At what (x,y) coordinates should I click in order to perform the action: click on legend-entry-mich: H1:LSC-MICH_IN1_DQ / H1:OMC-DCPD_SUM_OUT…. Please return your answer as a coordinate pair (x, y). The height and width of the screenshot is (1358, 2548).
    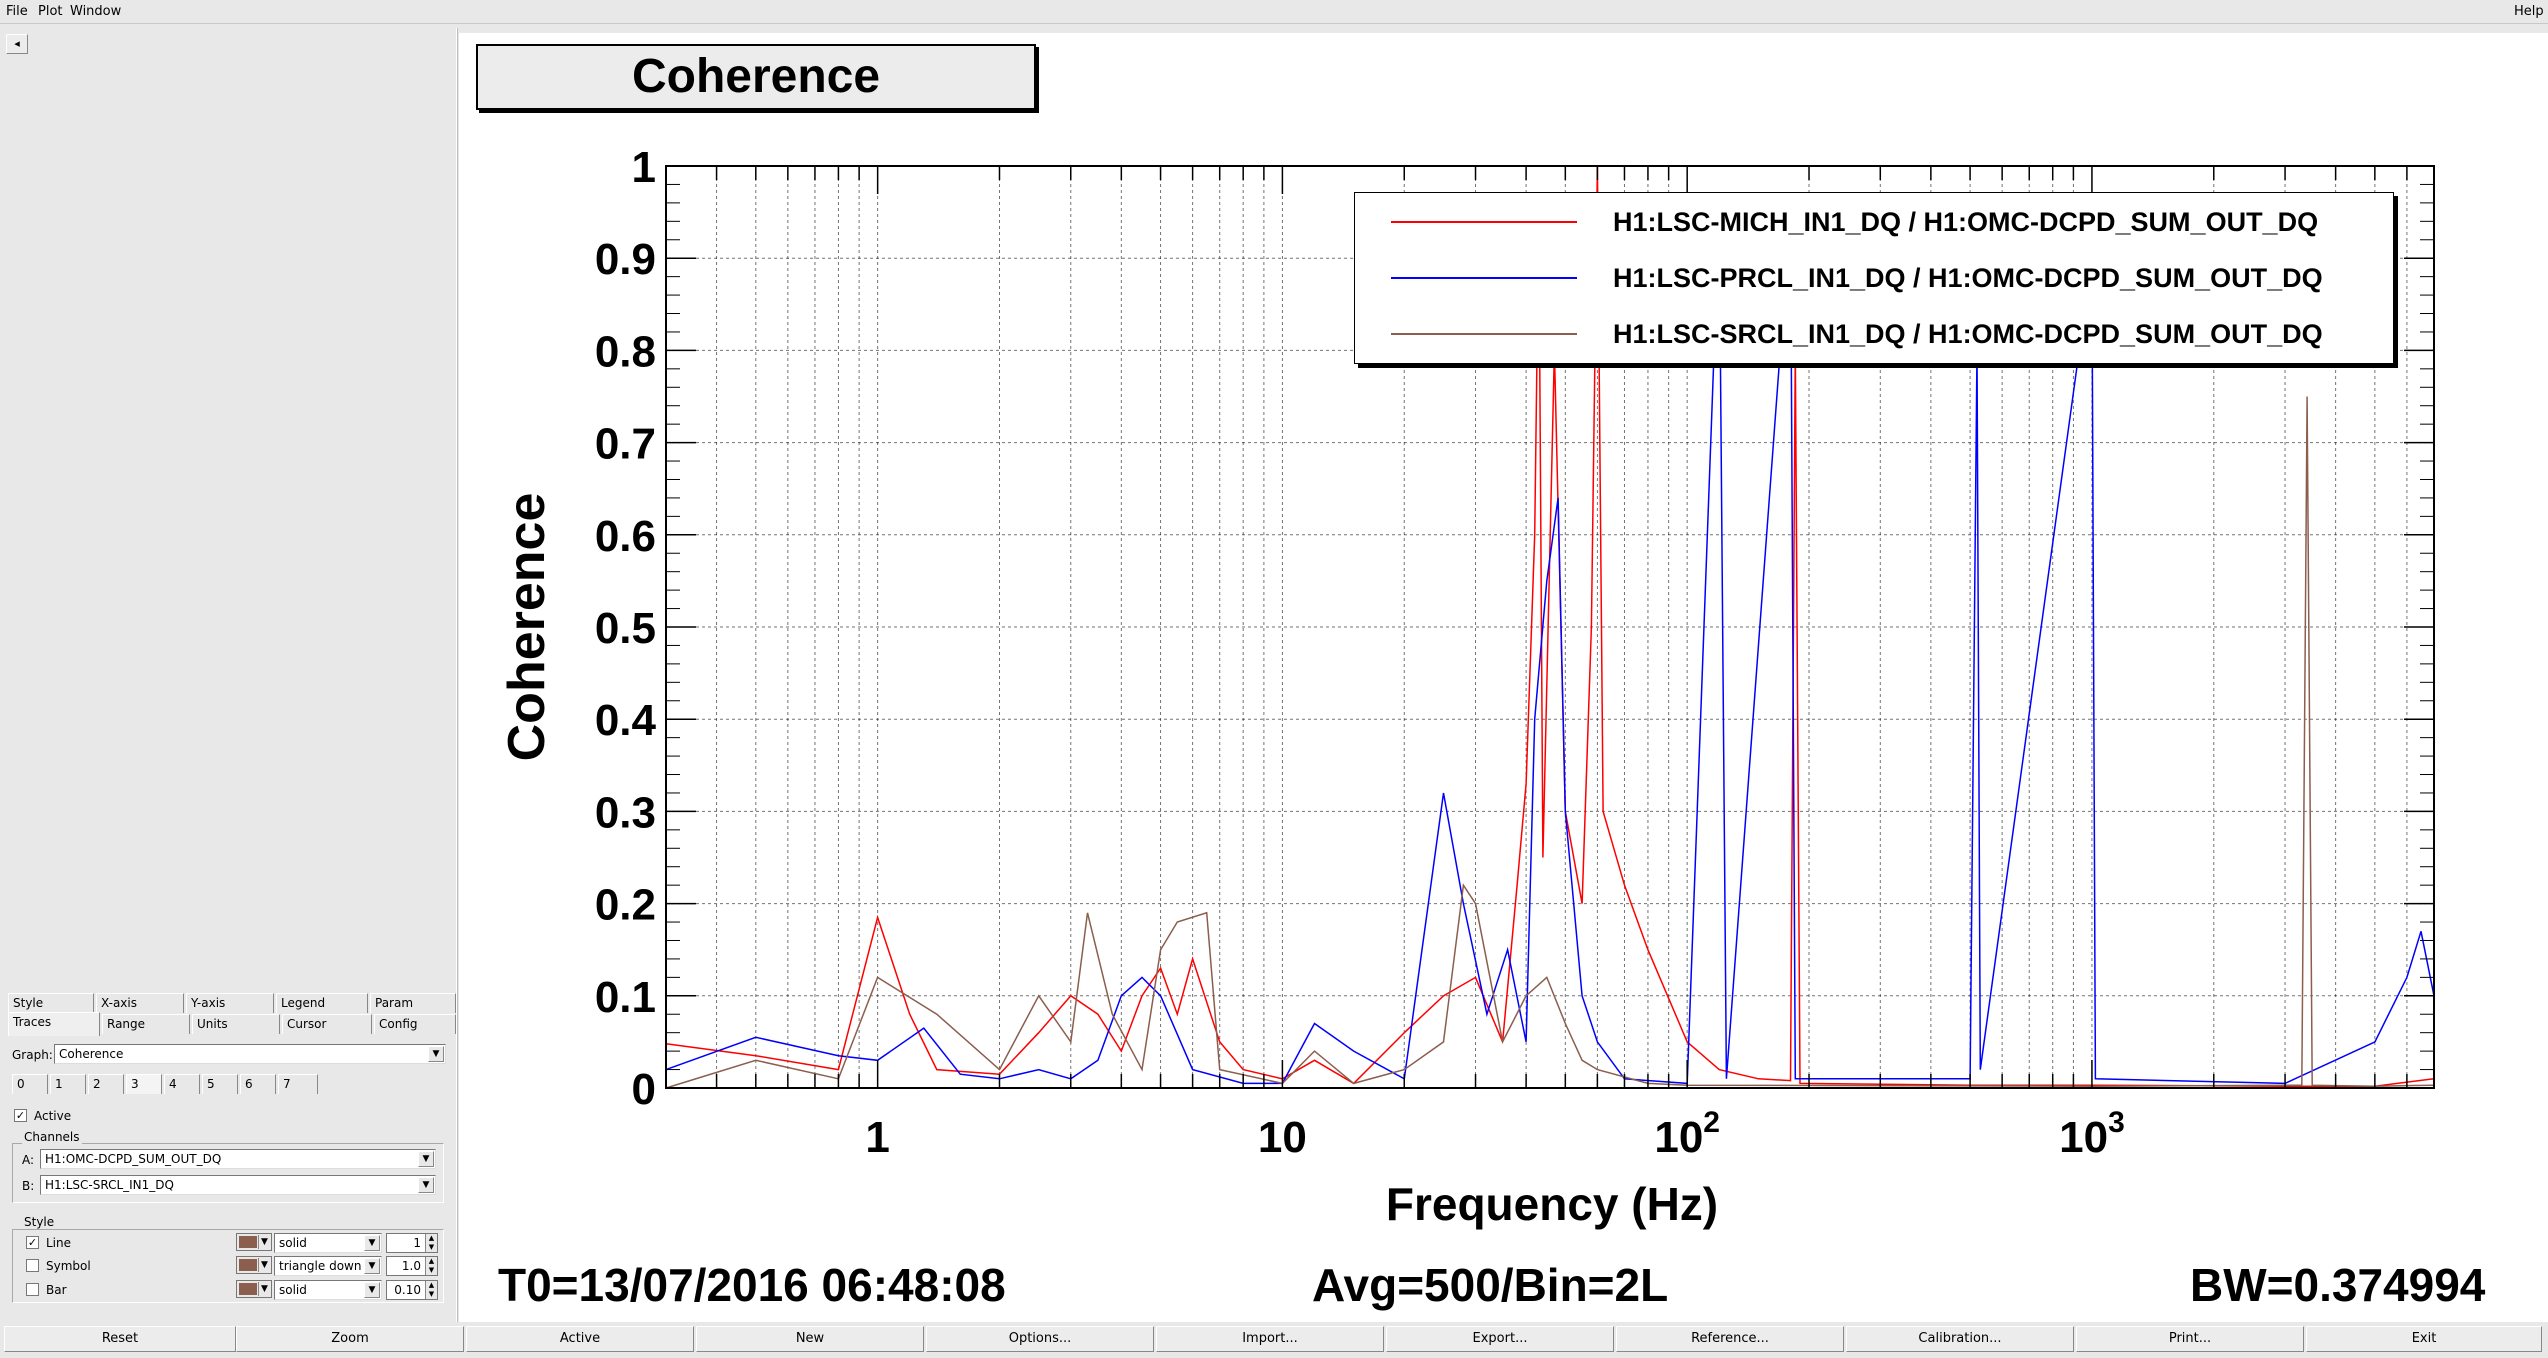
    Looking at the image, I should click on (1874, 221).